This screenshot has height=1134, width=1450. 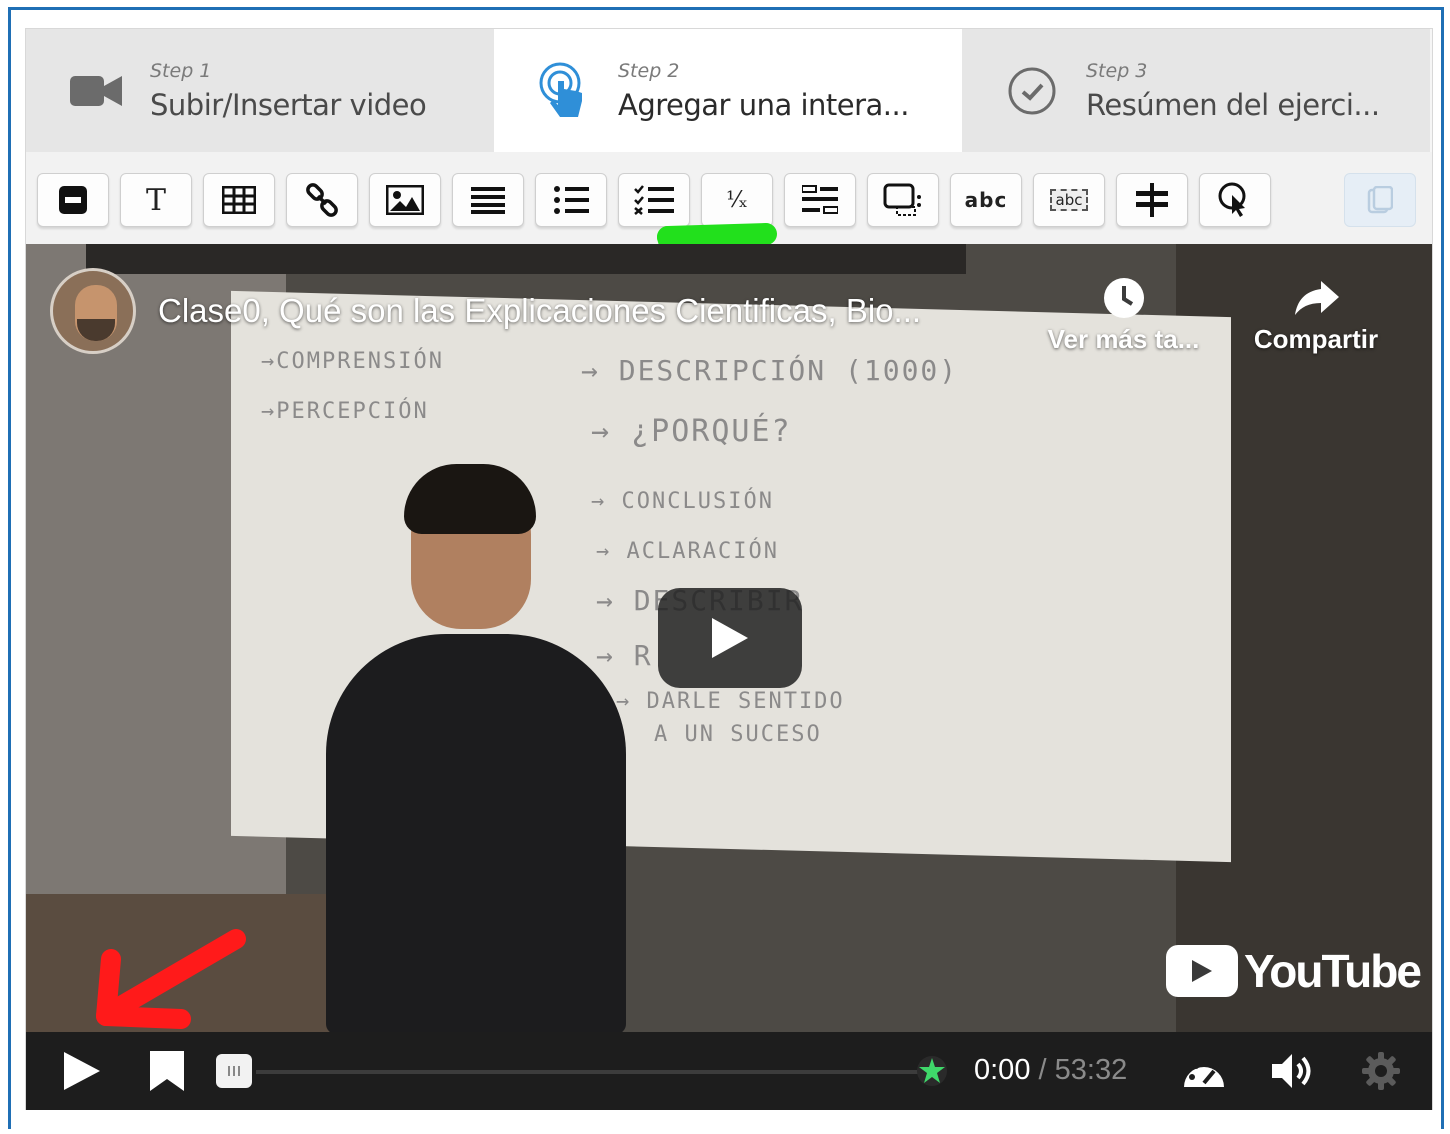 I want to click on fraction-icon: ⅟ₓ, so click(x=737, y=200).